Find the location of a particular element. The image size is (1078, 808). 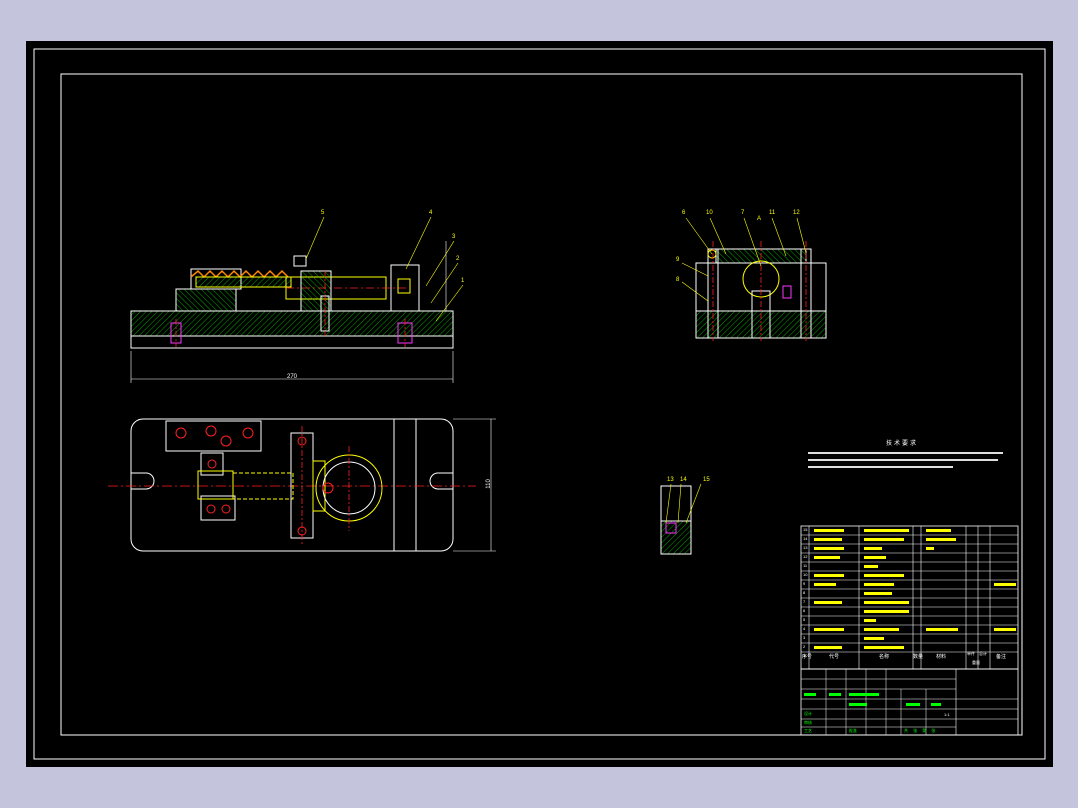

detail-view is located at coordinates (681, 519).